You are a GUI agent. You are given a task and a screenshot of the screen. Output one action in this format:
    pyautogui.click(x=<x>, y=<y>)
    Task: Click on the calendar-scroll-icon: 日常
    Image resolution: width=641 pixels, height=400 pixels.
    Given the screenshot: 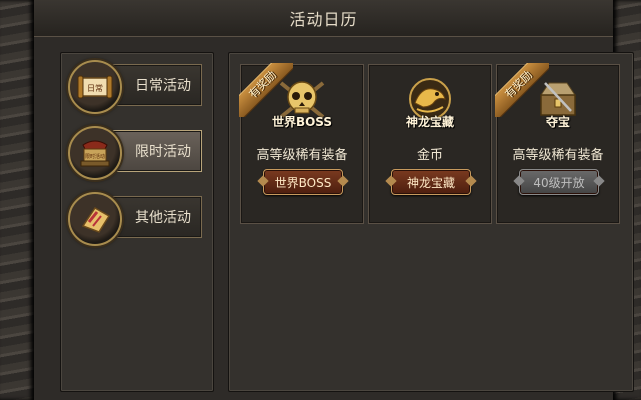 What is the action you would take?
    pyautogui.click(x=95, y=87)
    